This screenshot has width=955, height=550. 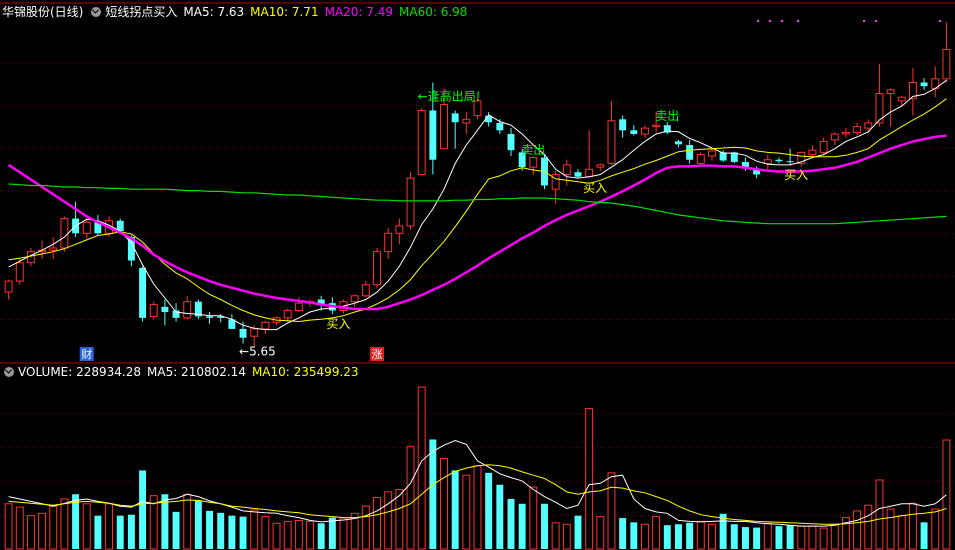 What do you see at coordinates (433, 12) in the screenshot?
I see `ma60-readout: MA60: 6.98` at bounding box center [433, 12].